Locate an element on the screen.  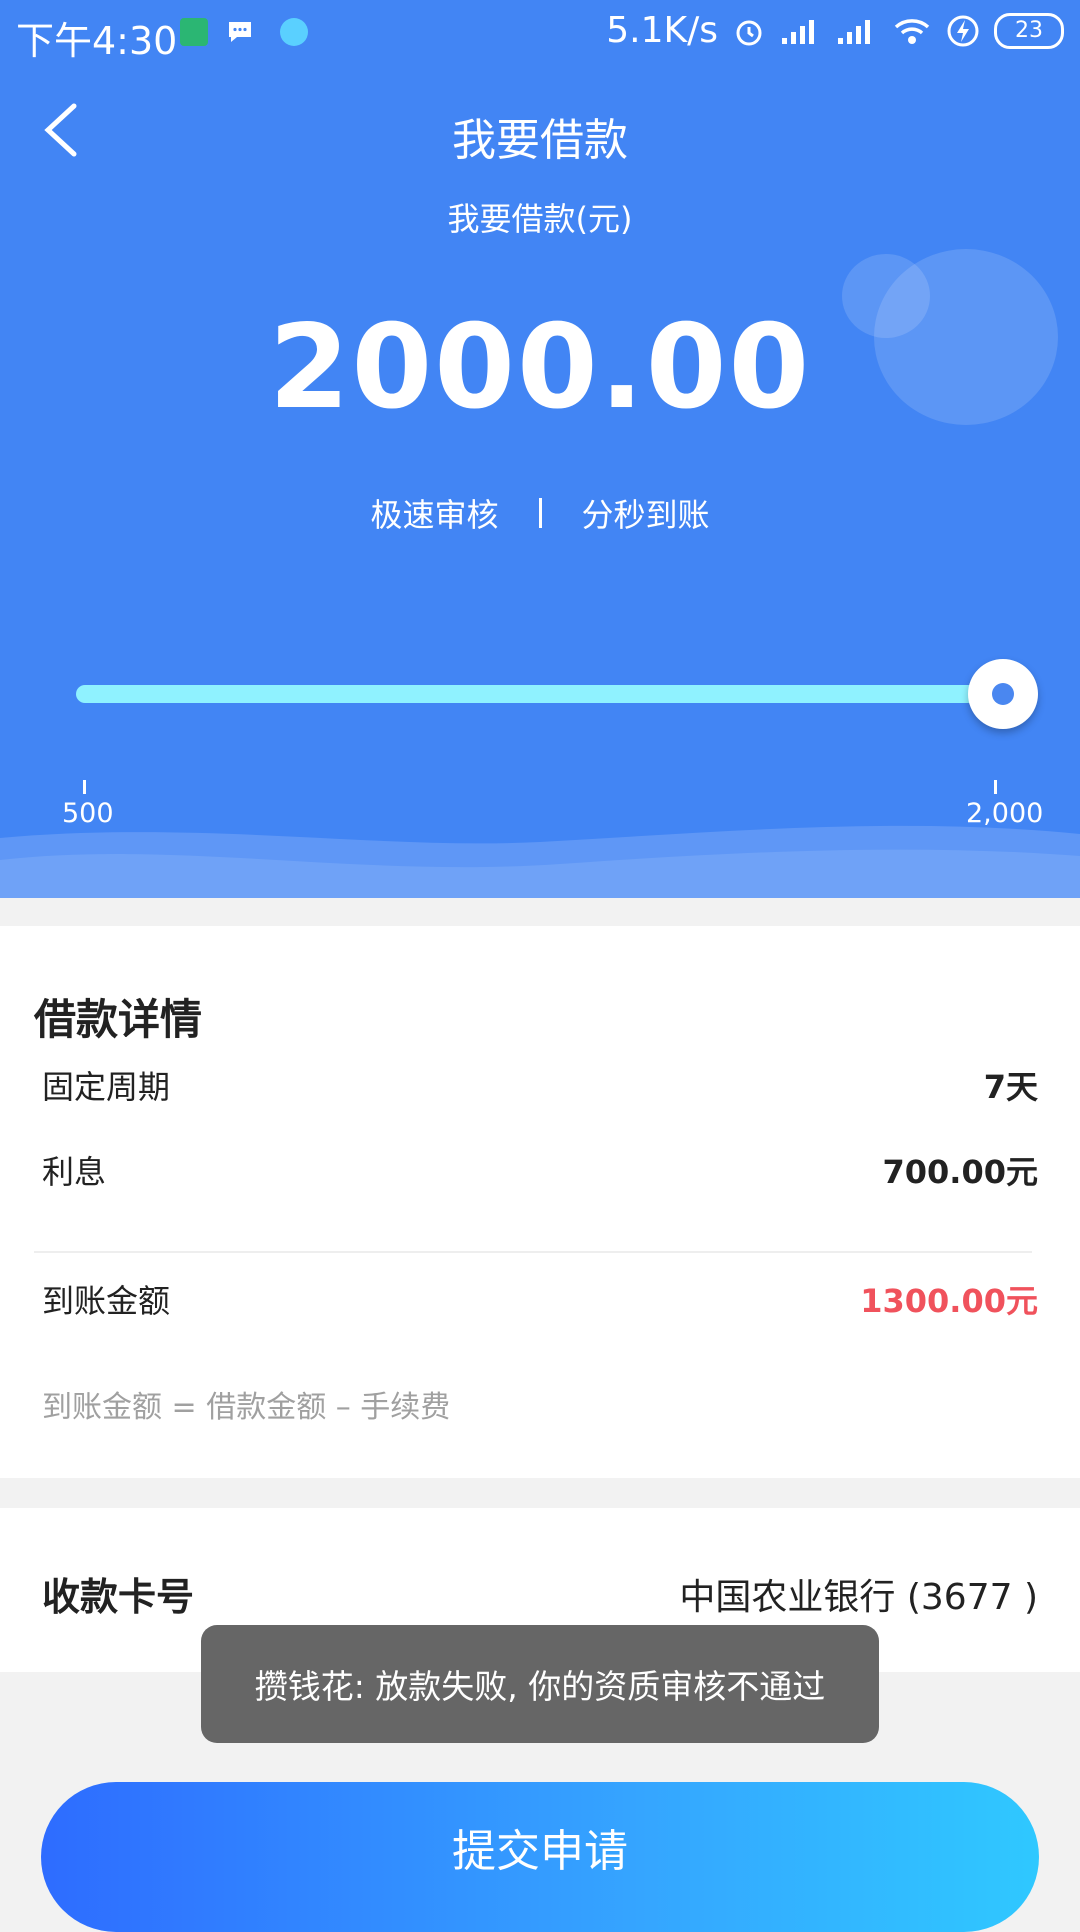
amount-slider-handle is located at coordinates (1003, 694).